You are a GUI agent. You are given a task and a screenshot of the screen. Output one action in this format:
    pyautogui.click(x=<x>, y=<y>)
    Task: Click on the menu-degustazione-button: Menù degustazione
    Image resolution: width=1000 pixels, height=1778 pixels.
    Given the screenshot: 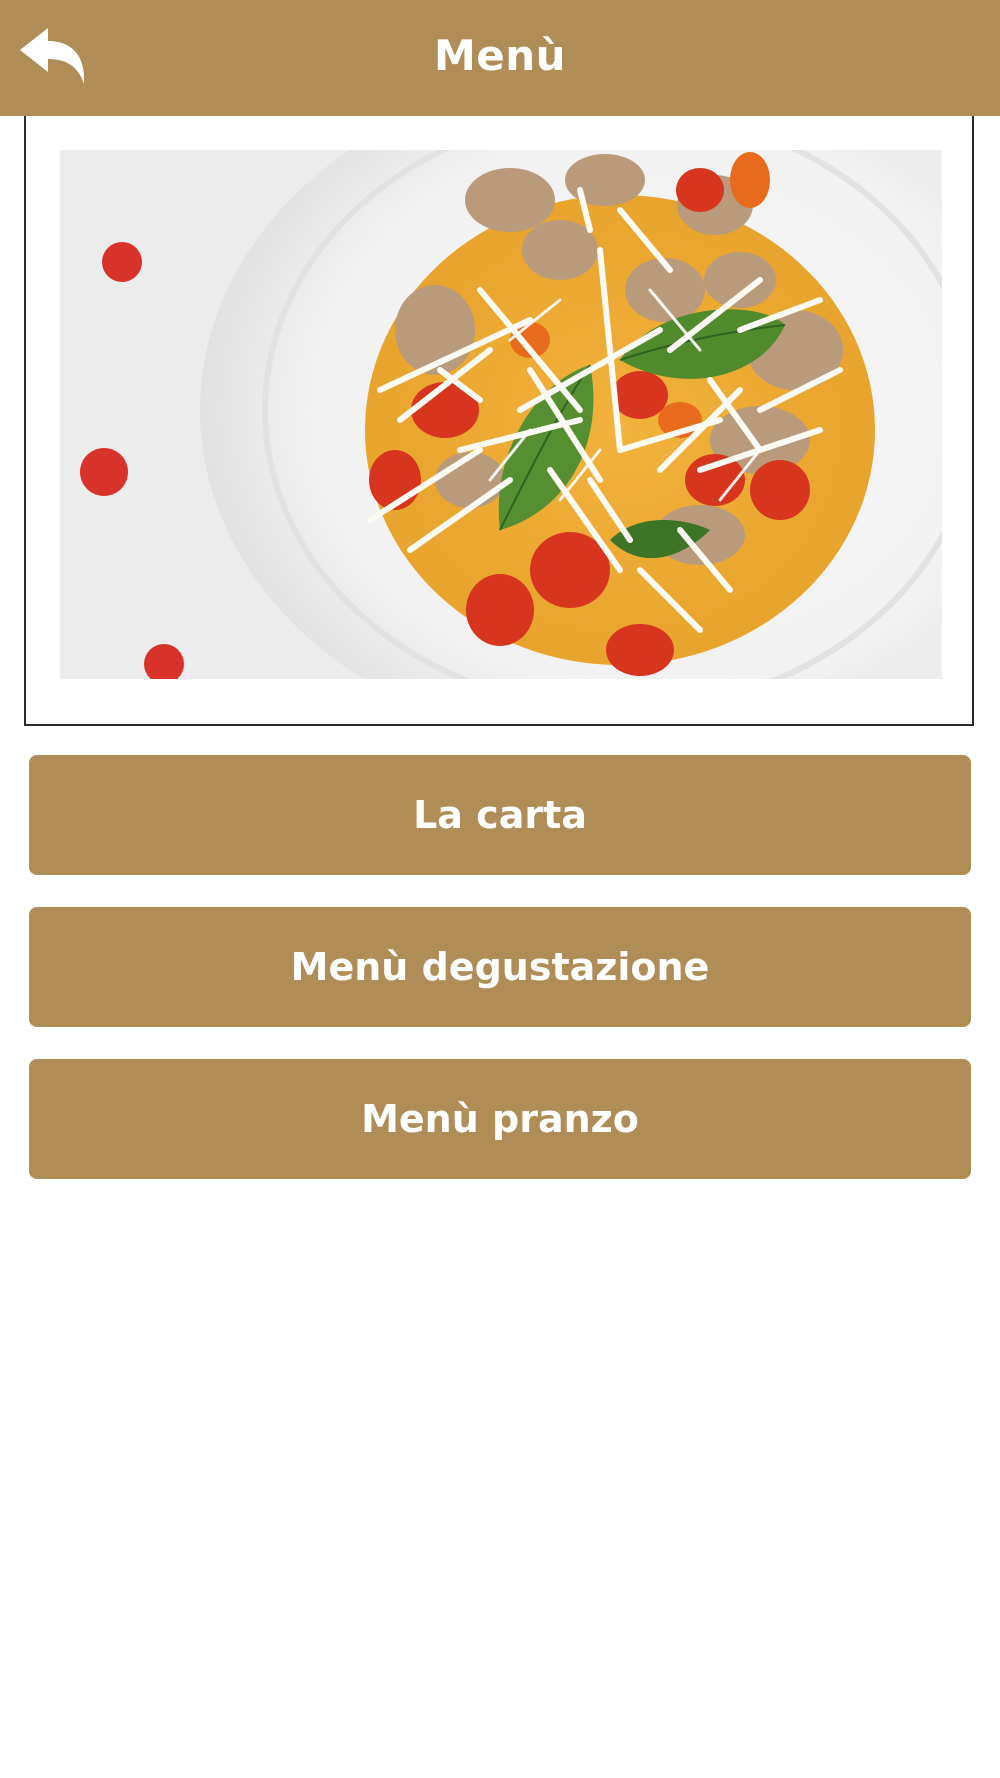 What is the action you would take?
    pyautogui.click(x=500, y=967)
    